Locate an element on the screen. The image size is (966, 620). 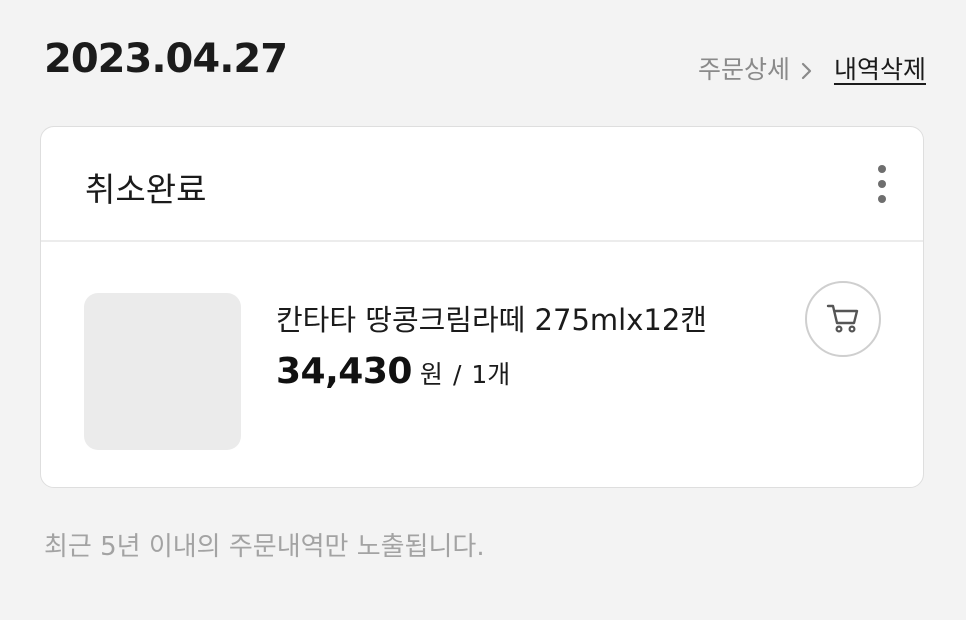
delete-history-link: 내역삭제 is located at coordinates (880, 68).